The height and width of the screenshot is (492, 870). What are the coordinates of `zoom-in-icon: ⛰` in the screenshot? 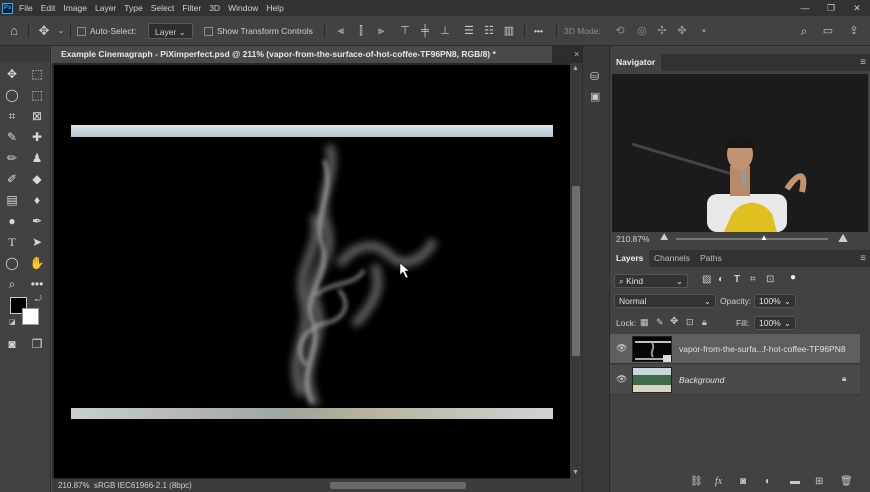 It's located at (843, 238).